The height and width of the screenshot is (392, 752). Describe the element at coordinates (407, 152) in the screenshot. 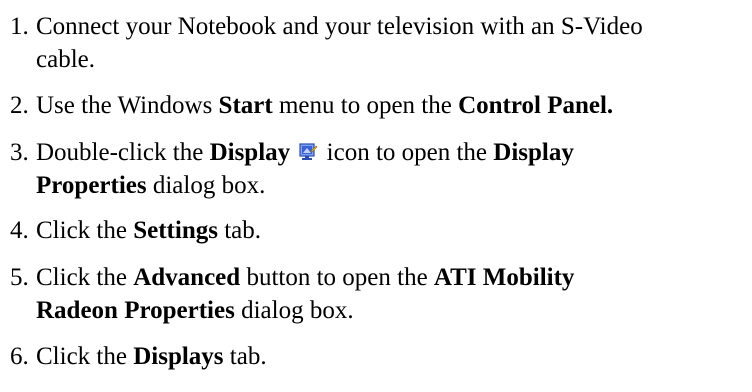

I see `step-text: icon to open the` at that location.